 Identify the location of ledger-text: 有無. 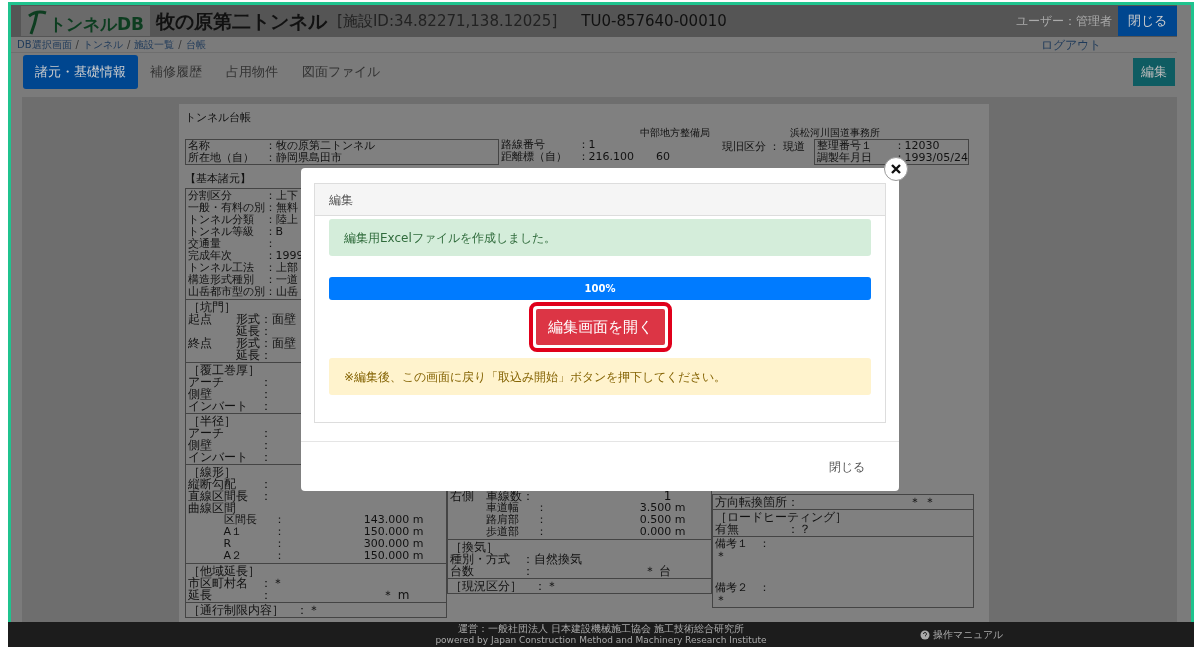
(727, 529).